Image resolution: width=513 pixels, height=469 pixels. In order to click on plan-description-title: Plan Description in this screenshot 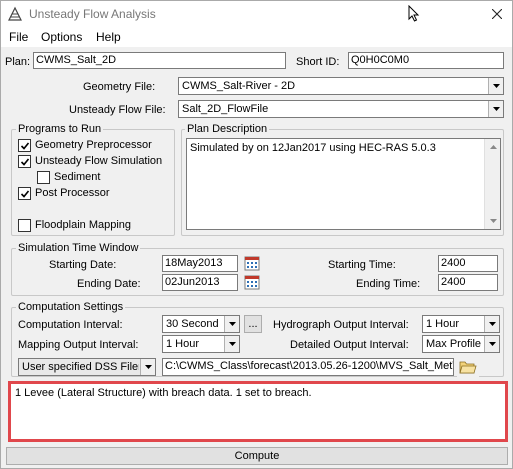, I will do `click(227, 129)`.